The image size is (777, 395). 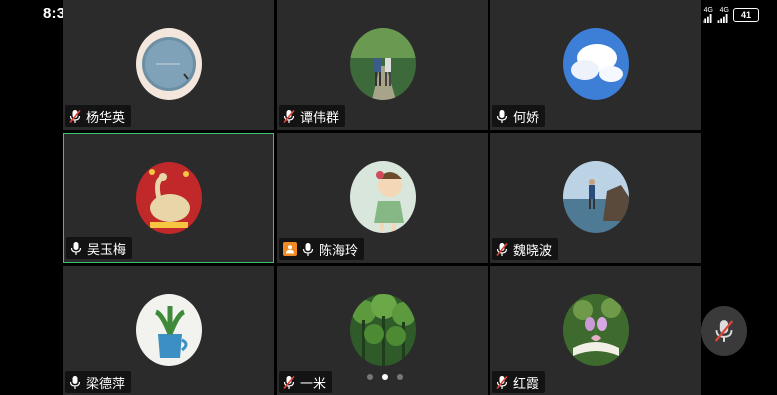 I want to click on name-tag: 红霞, so click(x=519, y=382).